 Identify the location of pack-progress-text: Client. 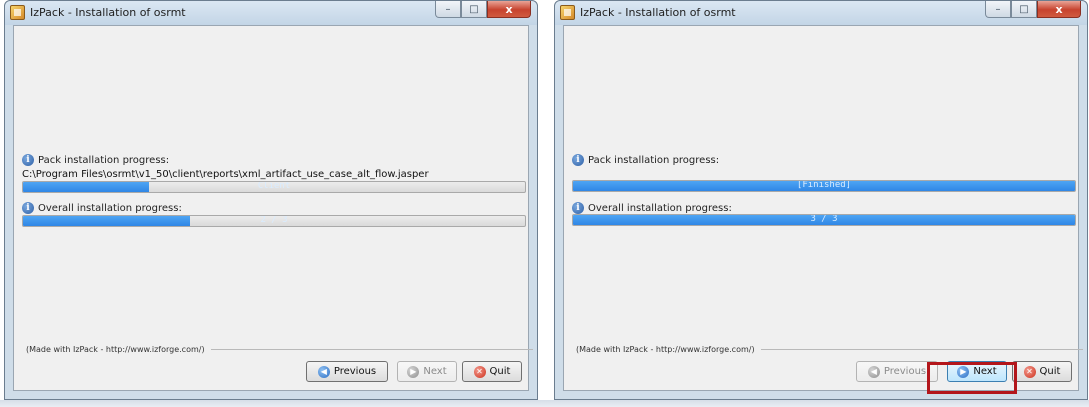
(274, 186).